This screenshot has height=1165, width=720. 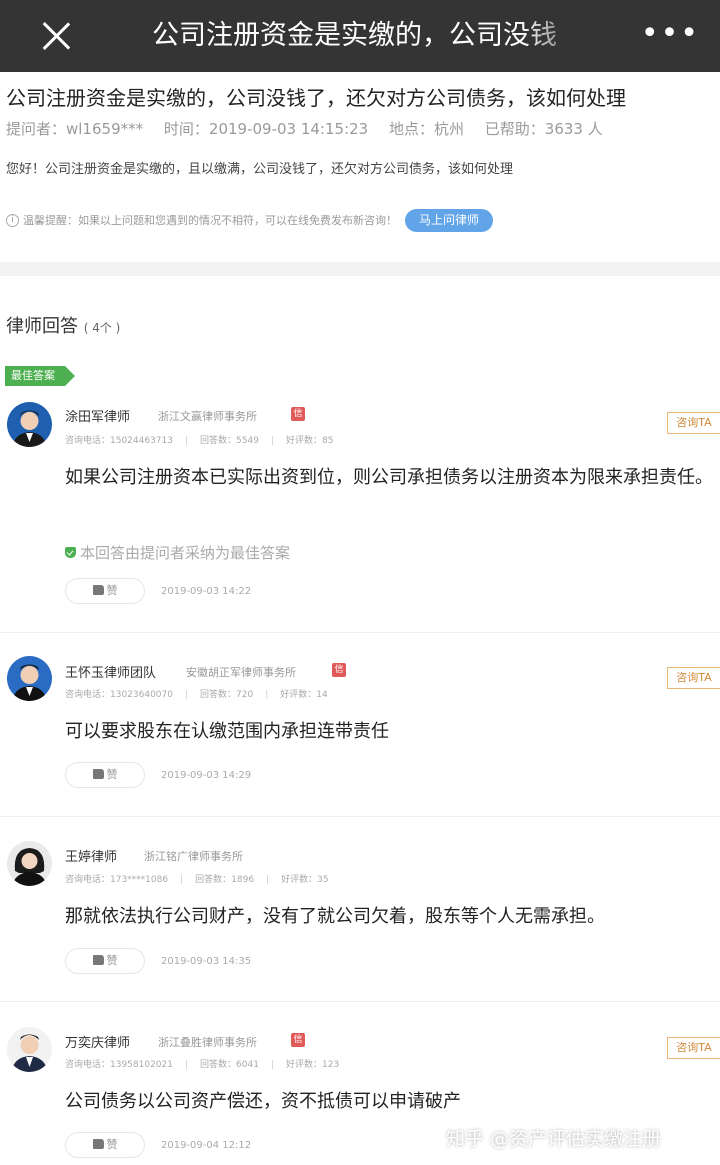 I want to click on lawyer-name: 王婷律师, so click(x=91, y=855).